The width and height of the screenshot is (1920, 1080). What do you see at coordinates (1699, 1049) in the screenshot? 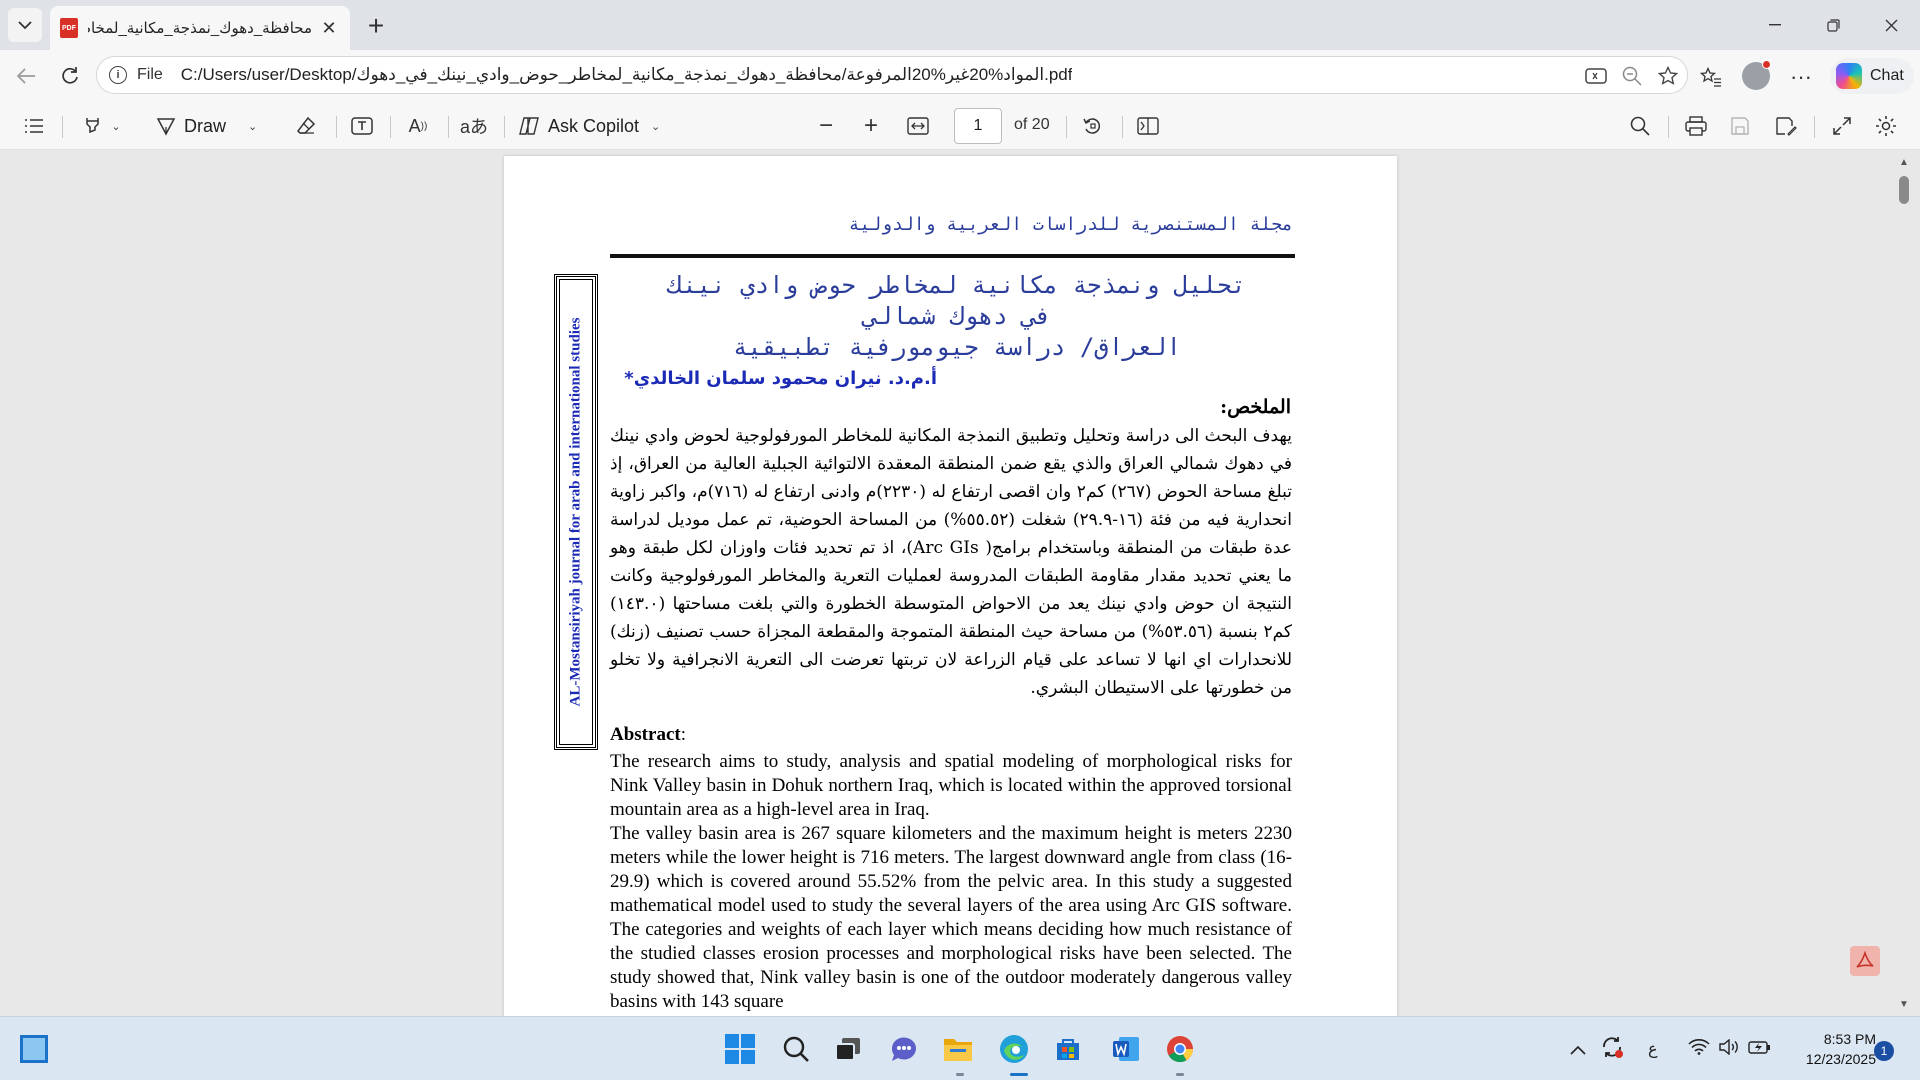
I see `wifi-icon` at bounding box center [1699, 1049].